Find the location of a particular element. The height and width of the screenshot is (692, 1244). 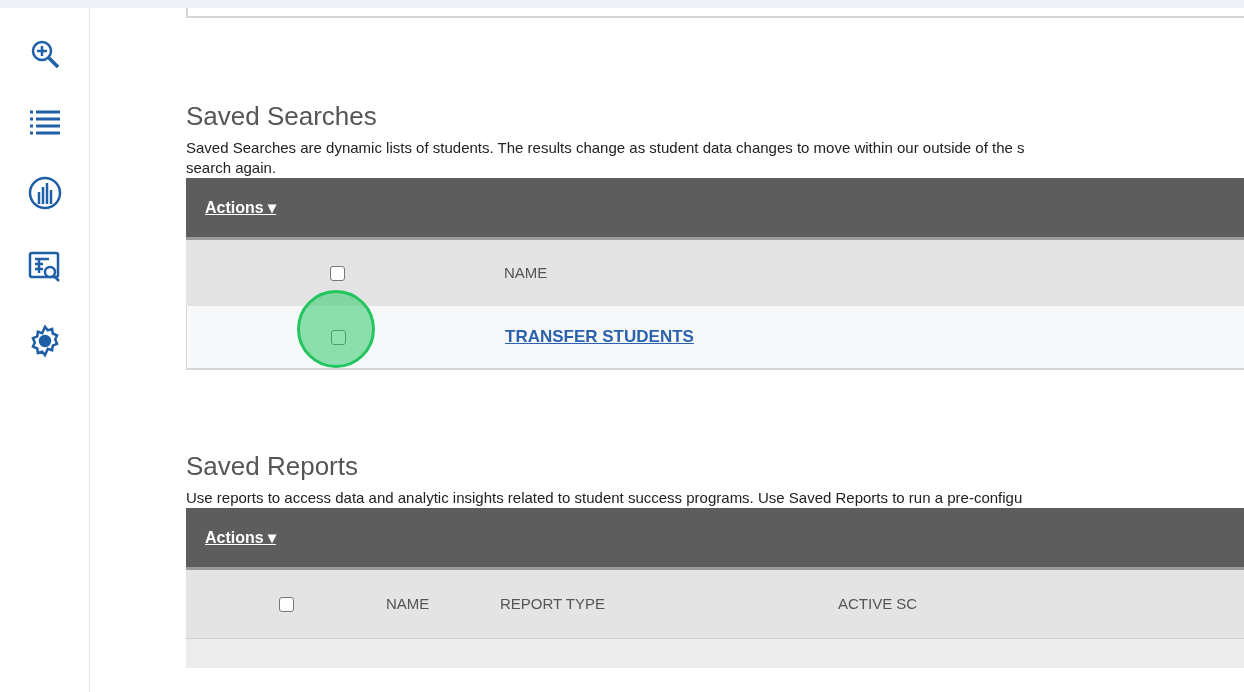

column-header: REPORT TYPE is located at coordinates (553, 603).